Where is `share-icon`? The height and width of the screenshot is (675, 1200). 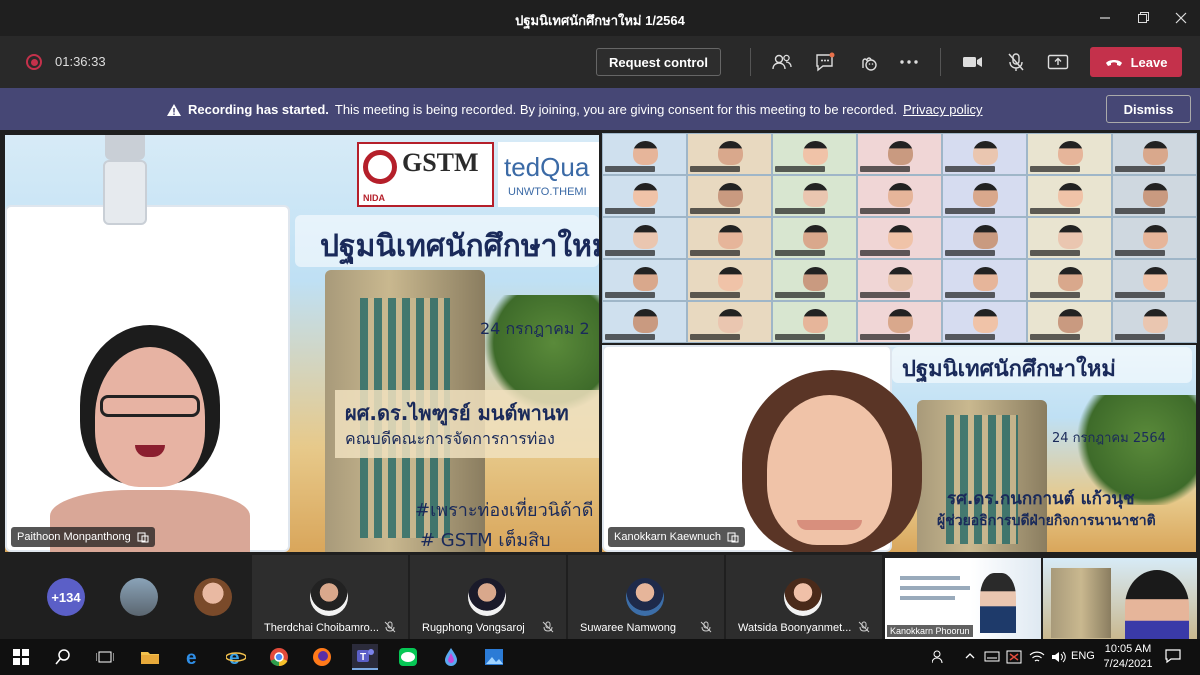
share-icon is located at coordinates (1058, 62).